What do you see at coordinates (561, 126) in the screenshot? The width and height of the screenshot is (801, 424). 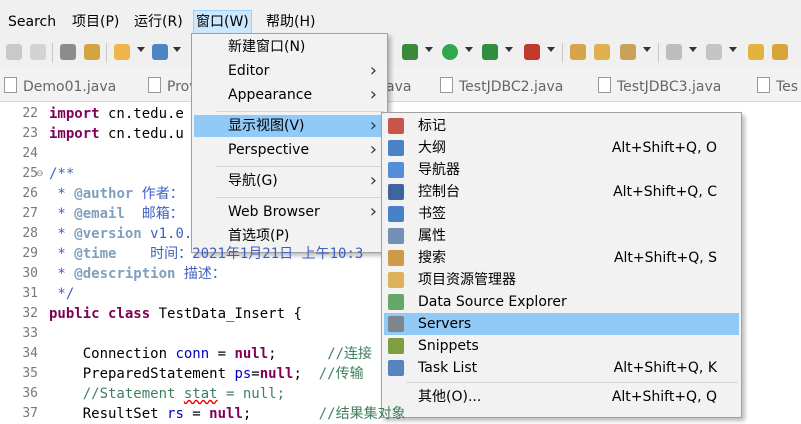 I see `show-view-item: 标记` at bounding box center [561, 126].